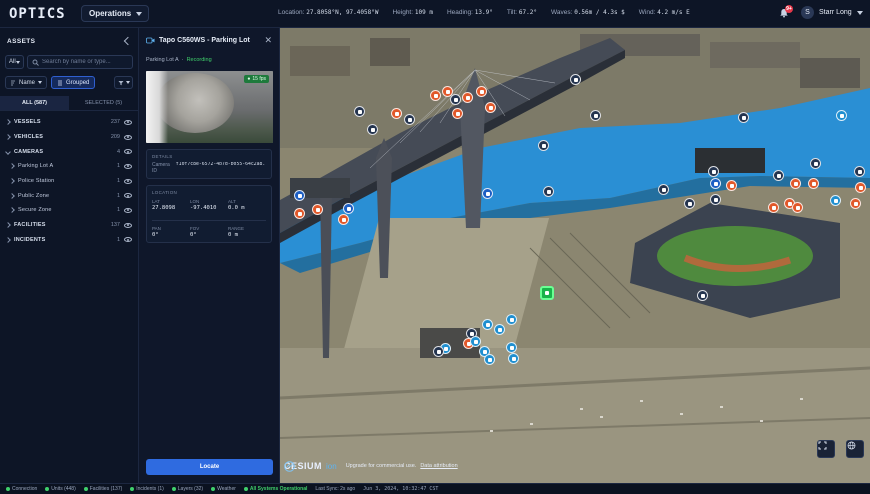 The height and width of the screenshot is (494, 870). I want to click on tree-group-vessels: VESSELS 237, so click(69, 122).